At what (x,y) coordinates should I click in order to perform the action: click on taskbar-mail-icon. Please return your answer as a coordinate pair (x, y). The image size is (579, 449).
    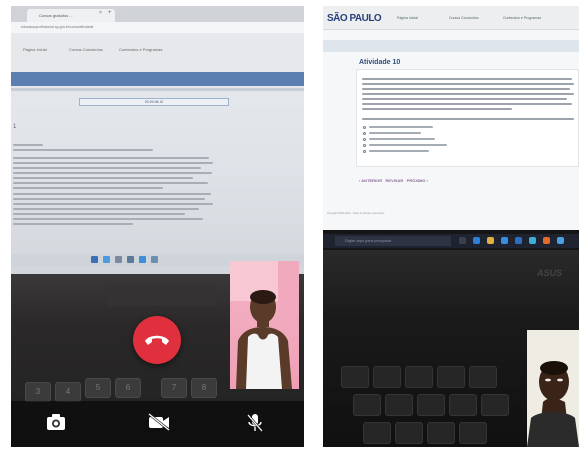
    Looking at the image, I should click on (142, 259).